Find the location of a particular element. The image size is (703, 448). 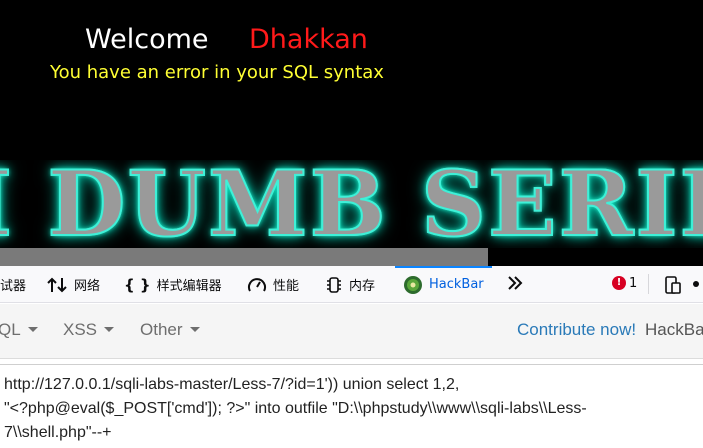

menu-xss-label: XSS is located at coordinates (80, 329).